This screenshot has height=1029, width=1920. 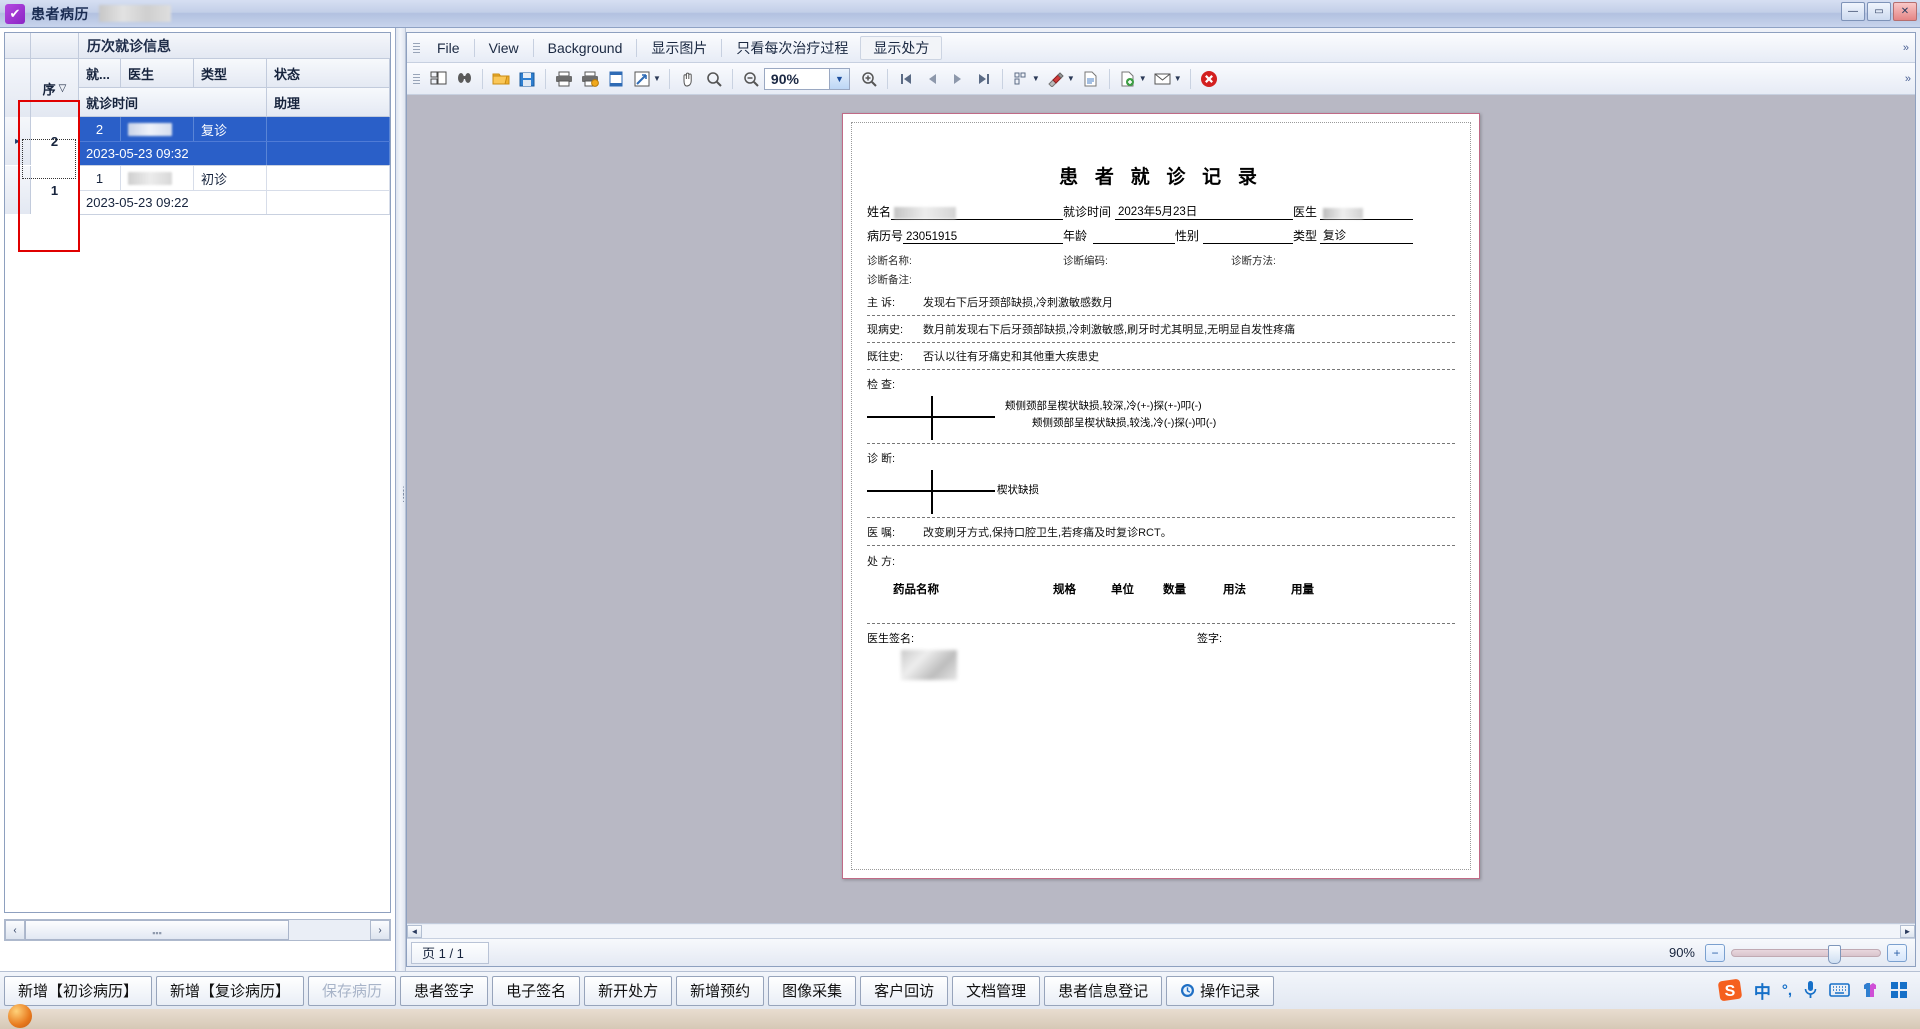 I want to click on cell-type: 初诊, so click(x=230, y=178).